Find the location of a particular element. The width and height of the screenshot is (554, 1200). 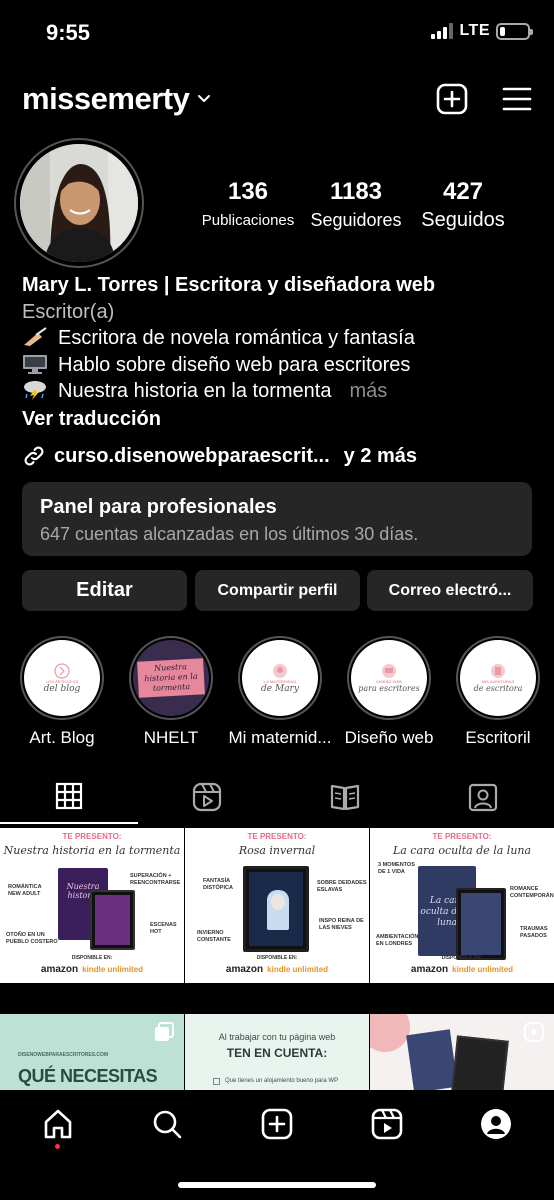

tab-grid is located at coordinates (69, 797).